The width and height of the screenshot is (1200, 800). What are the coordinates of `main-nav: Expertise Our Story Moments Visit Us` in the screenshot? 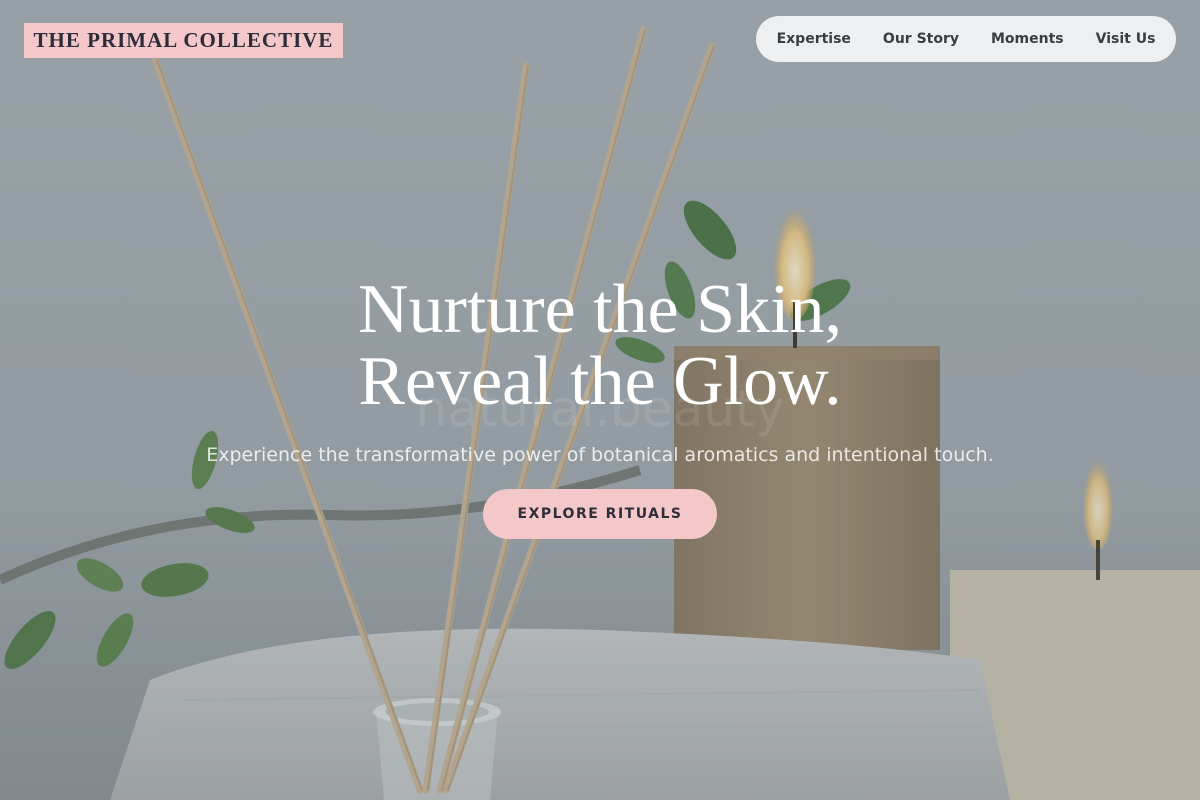 It's located at (966, 39).